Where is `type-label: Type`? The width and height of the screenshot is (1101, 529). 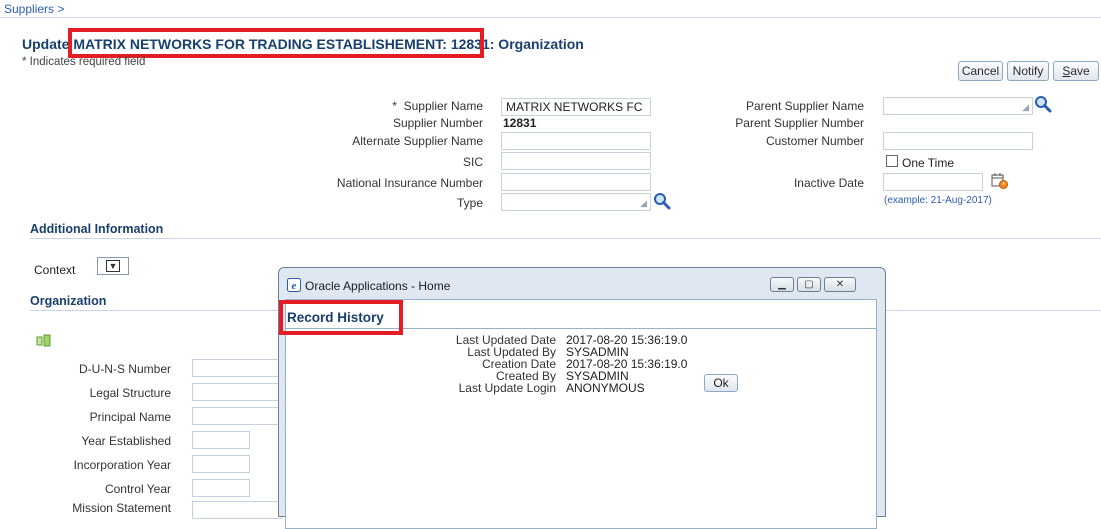 type-label: Type is located at coordinates (469, 203).